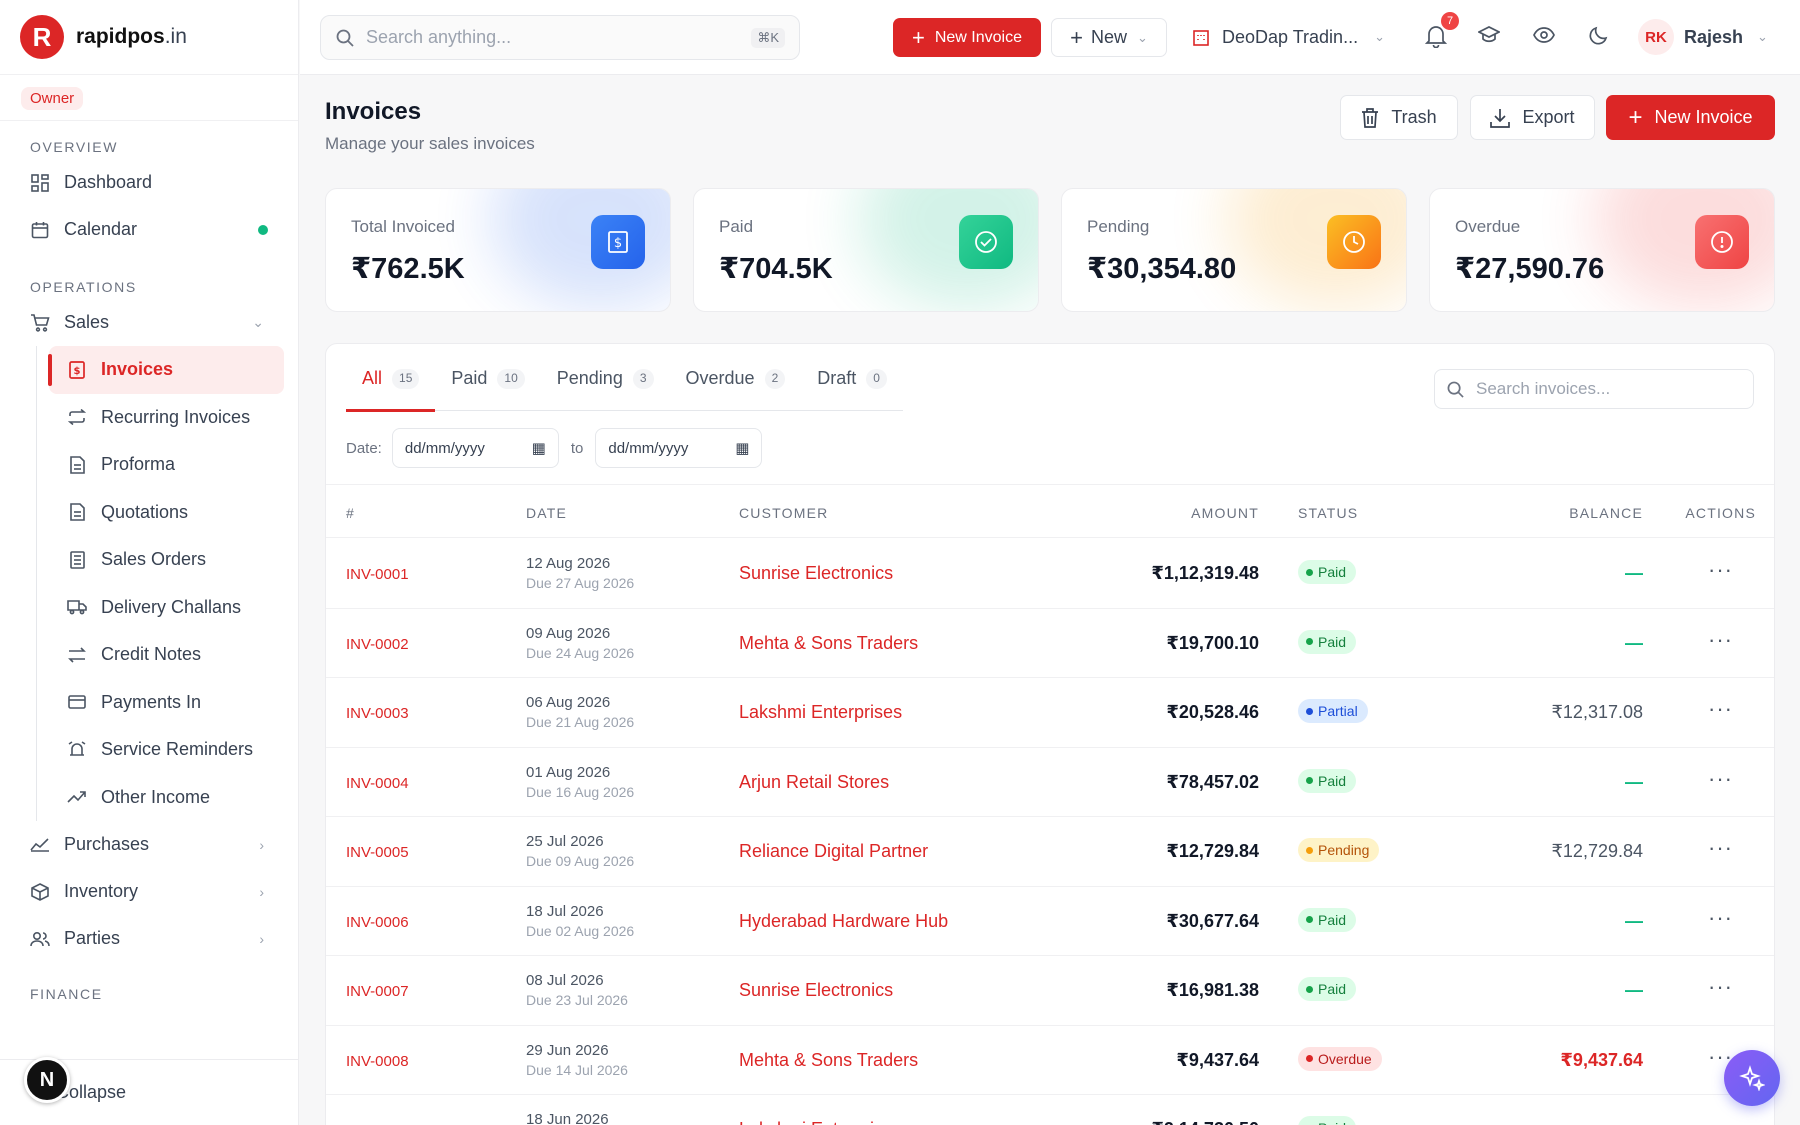 The image size is (1800, 1125). What do you see at coordinates (167, 655) in the screenshot?
I see `sidebar-item-credit-notes: Credit Notes` at bounding box center [167, 655].